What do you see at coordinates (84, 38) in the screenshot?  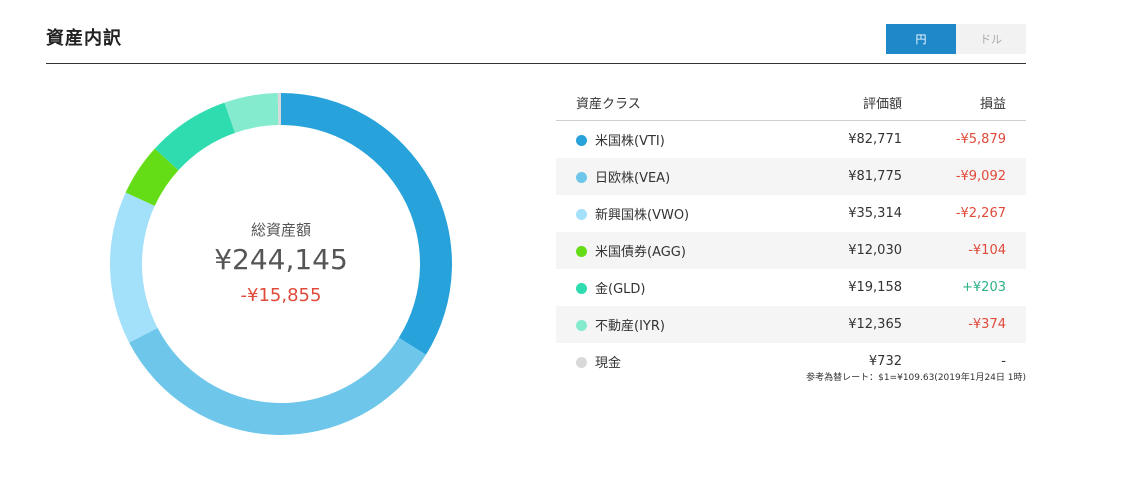 I see `page-title: 資産内訳` at bounding box center [84, 38].